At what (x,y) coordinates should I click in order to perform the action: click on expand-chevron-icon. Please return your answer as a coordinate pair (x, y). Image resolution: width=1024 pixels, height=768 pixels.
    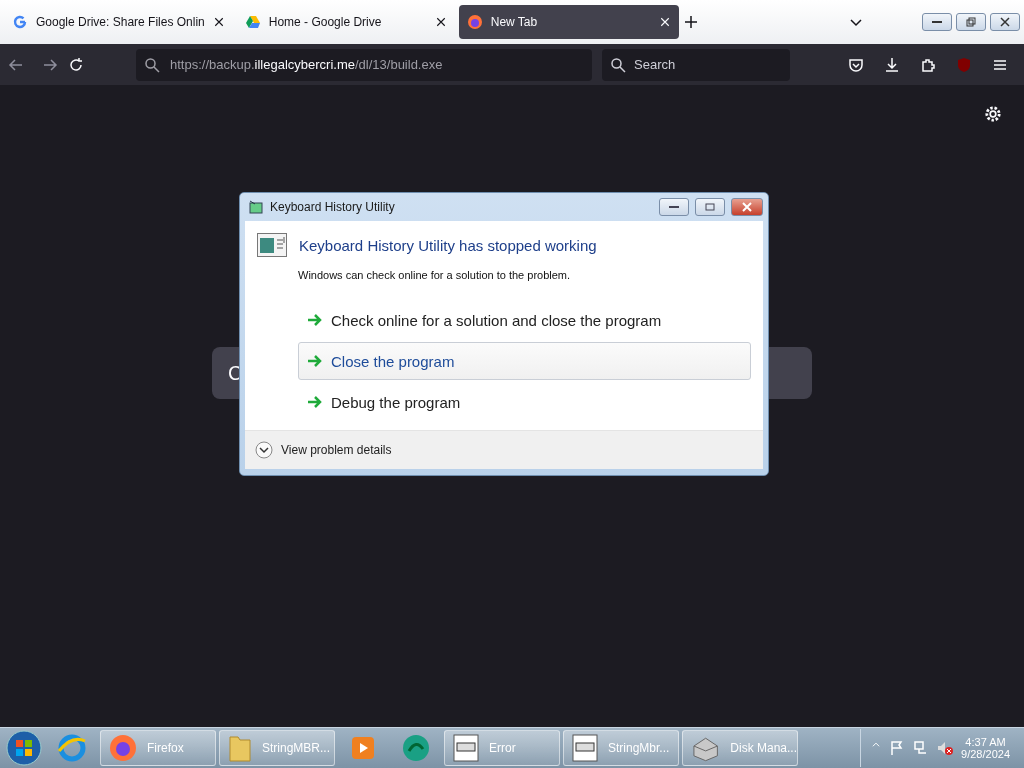
    Looking at the image, I should click on (264, 450).